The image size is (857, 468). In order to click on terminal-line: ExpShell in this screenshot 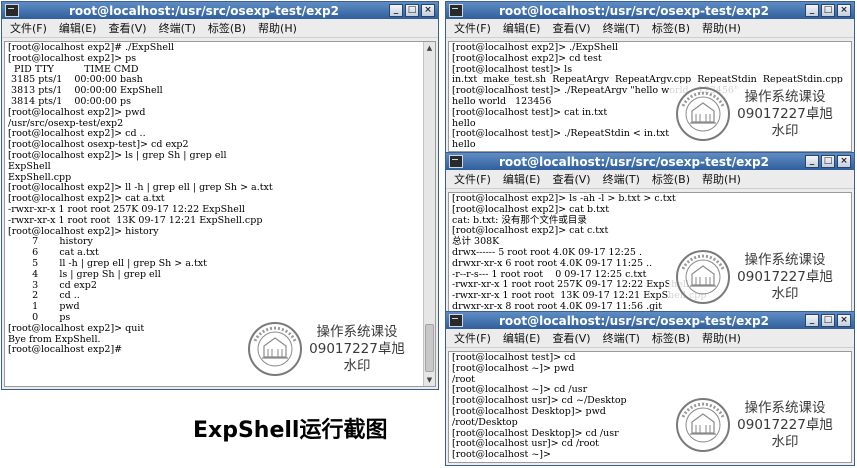, I will do `click(29, 166)`.